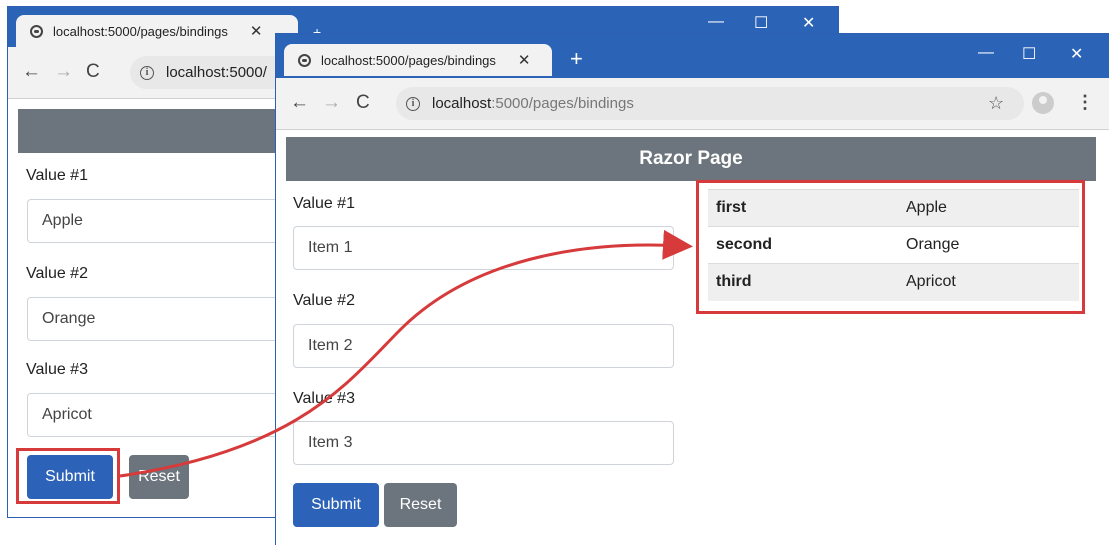 This screenshot has height=545, width=1109. What do you see at coordinates (890, 247) in the screenshot?
I see `results-highlight-box` at bounding box center [890, 247].